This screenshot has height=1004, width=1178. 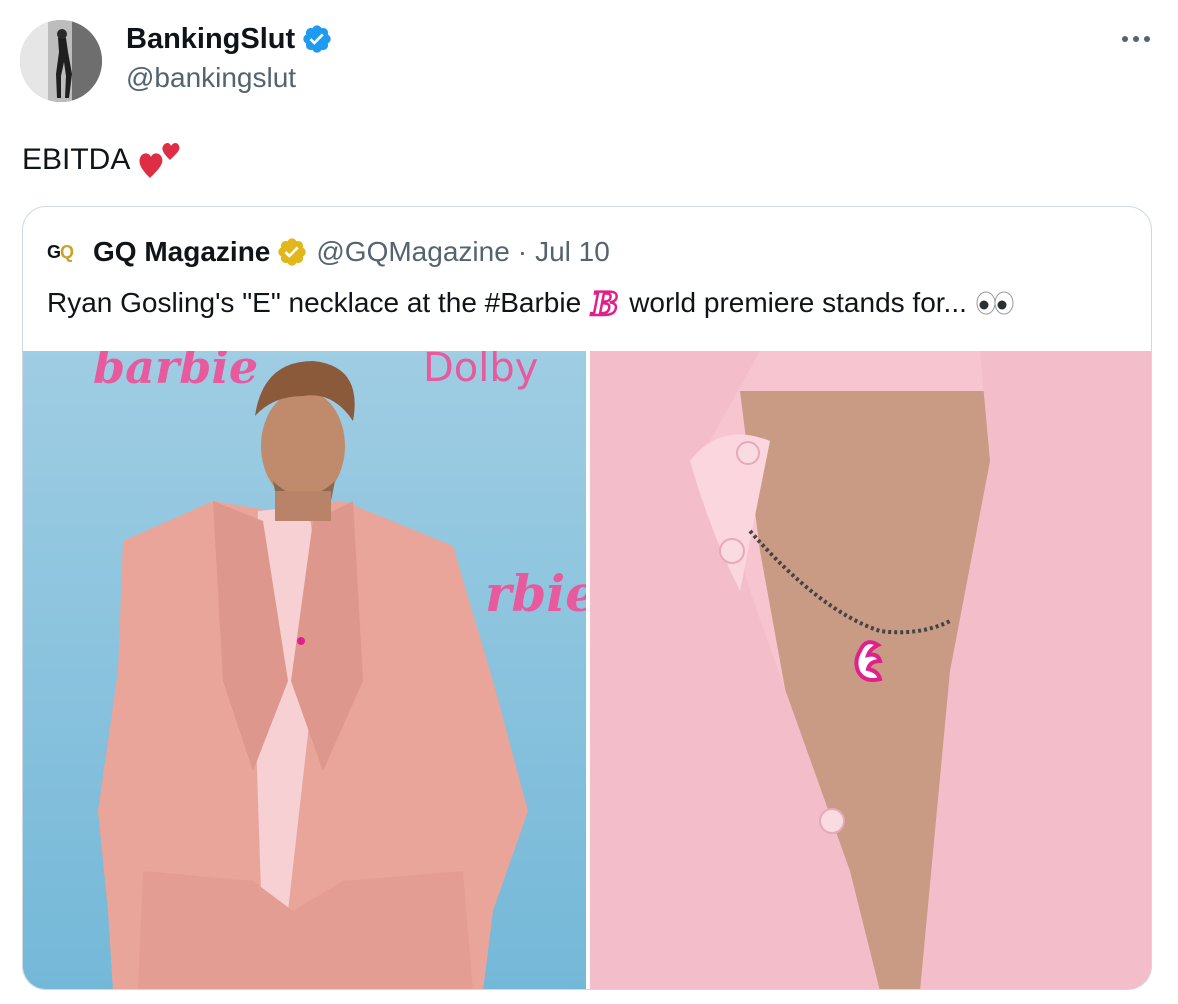 I want to click on author-display-name: BankingSlut, so click(x=210, y=39).